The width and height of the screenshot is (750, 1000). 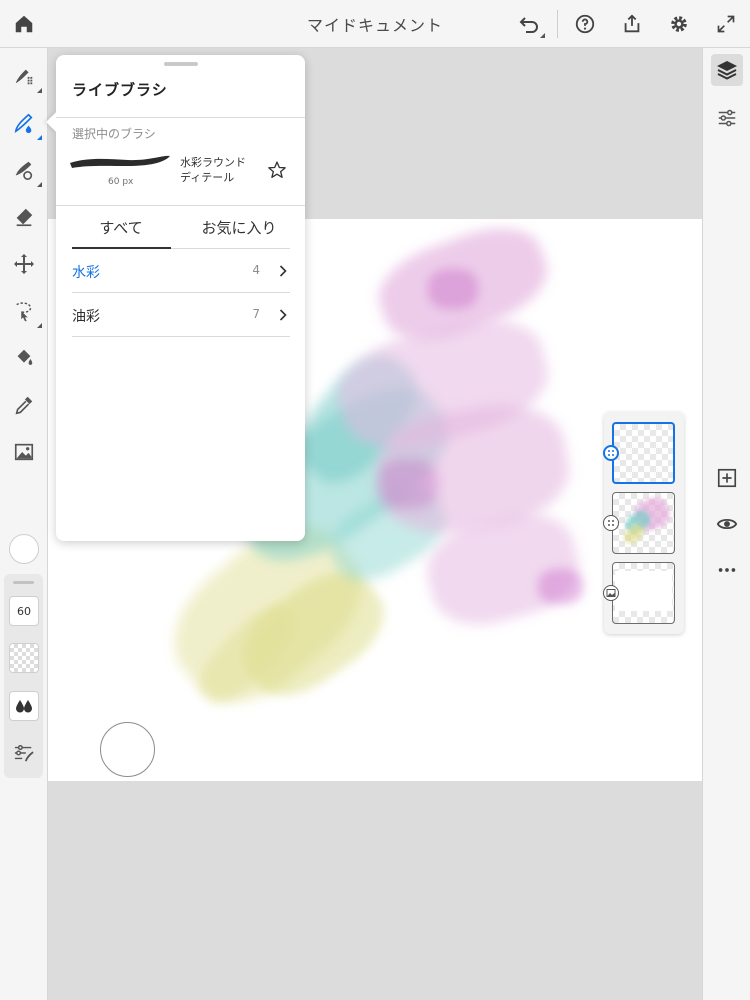 I want to click on undo-options-corner, so click(x=542, y=35).